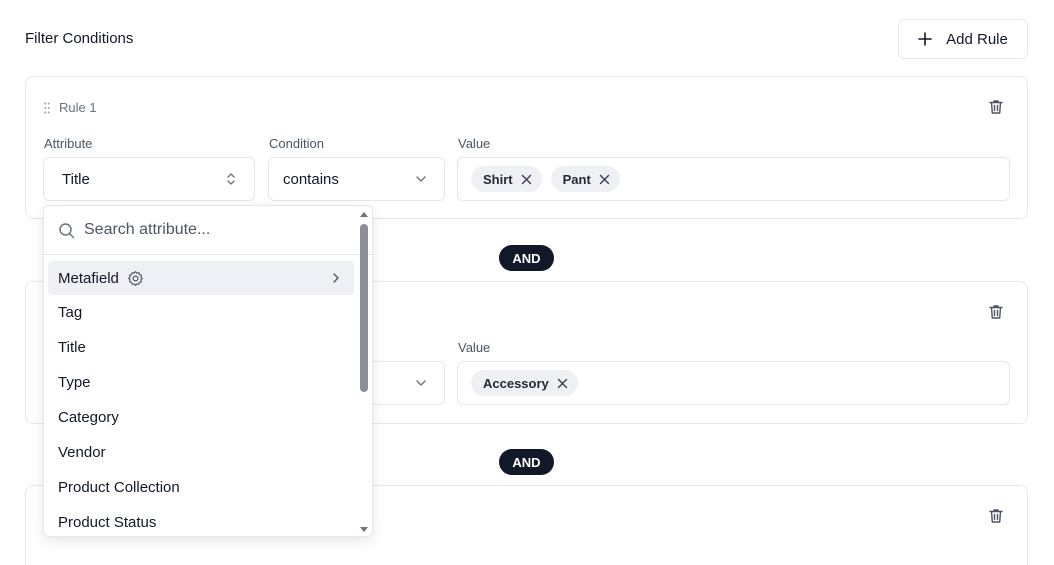 The width and height of the screenshot is (1054, 565). I want to click on value-input: Accessory, so click(733, 383).